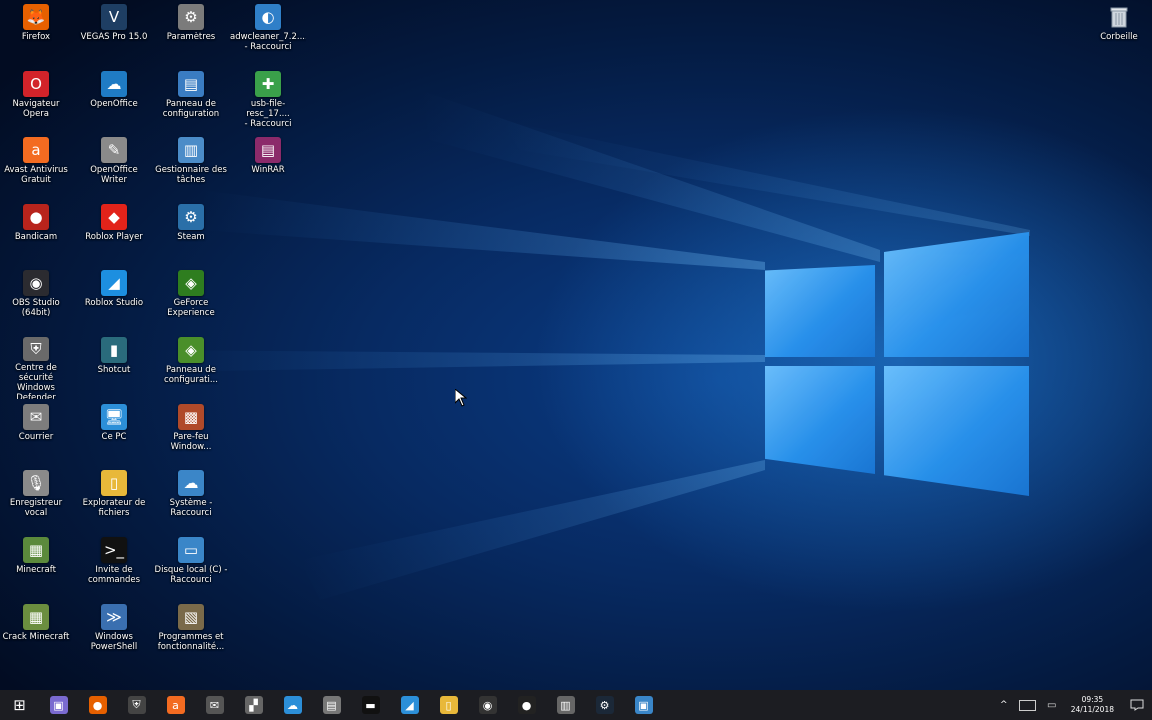 This screenshot has height=720, width=1152. What do you see at coordinates (253, 705) in the screenshot?
I see `taskbar-app-6: ▞` at bounding box center [253, 705].